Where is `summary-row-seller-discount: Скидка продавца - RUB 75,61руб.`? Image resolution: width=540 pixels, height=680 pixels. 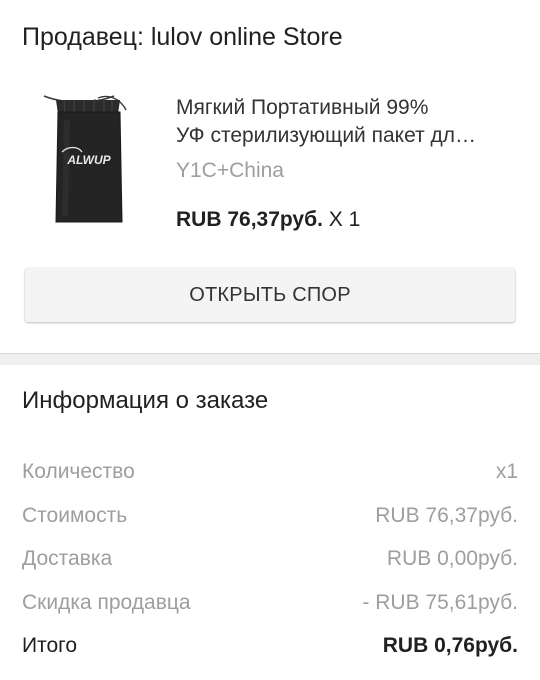 summary-row-seller-discount: Скидка продавца - RUB 75,61руб. is located at coordinates (270, 603).